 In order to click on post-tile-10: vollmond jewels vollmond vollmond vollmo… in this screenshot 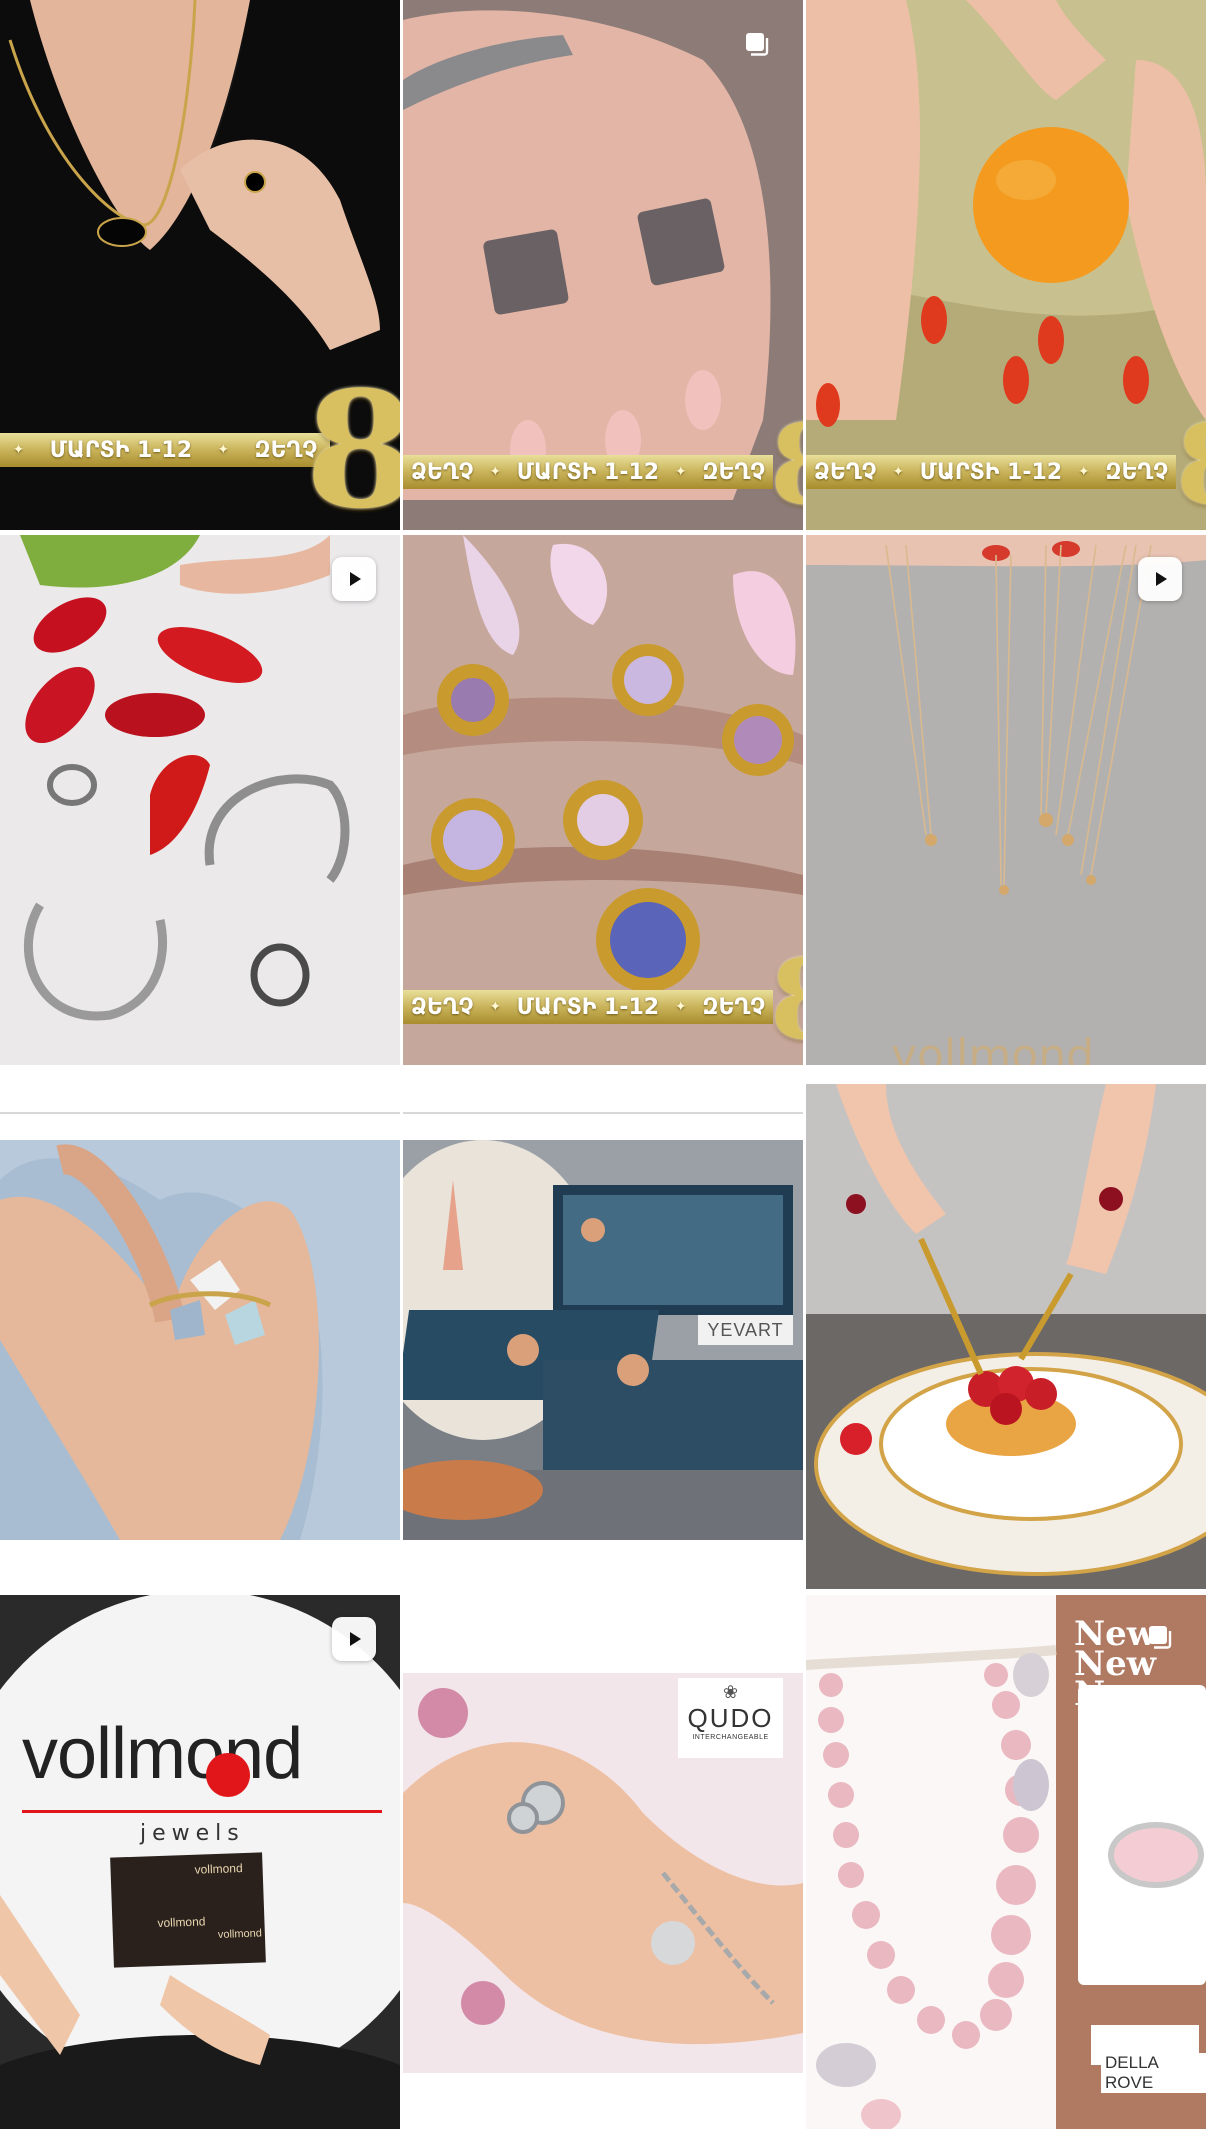, I will do `click(200, 1862)`.